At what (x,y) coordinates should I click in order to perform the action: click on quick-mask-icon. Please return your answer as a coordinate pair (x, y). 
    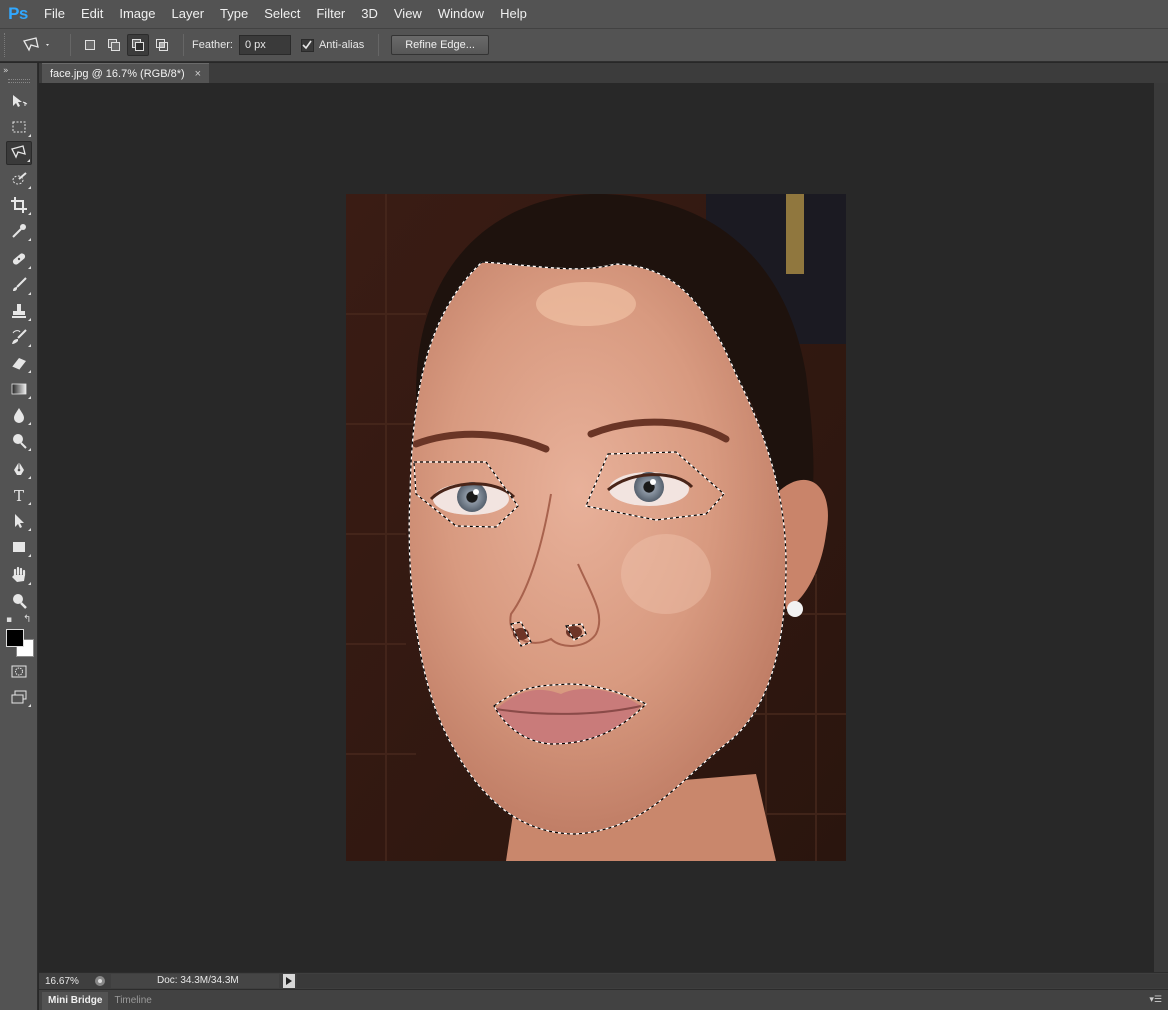
    Looking at the image, I should click on (19, 671).